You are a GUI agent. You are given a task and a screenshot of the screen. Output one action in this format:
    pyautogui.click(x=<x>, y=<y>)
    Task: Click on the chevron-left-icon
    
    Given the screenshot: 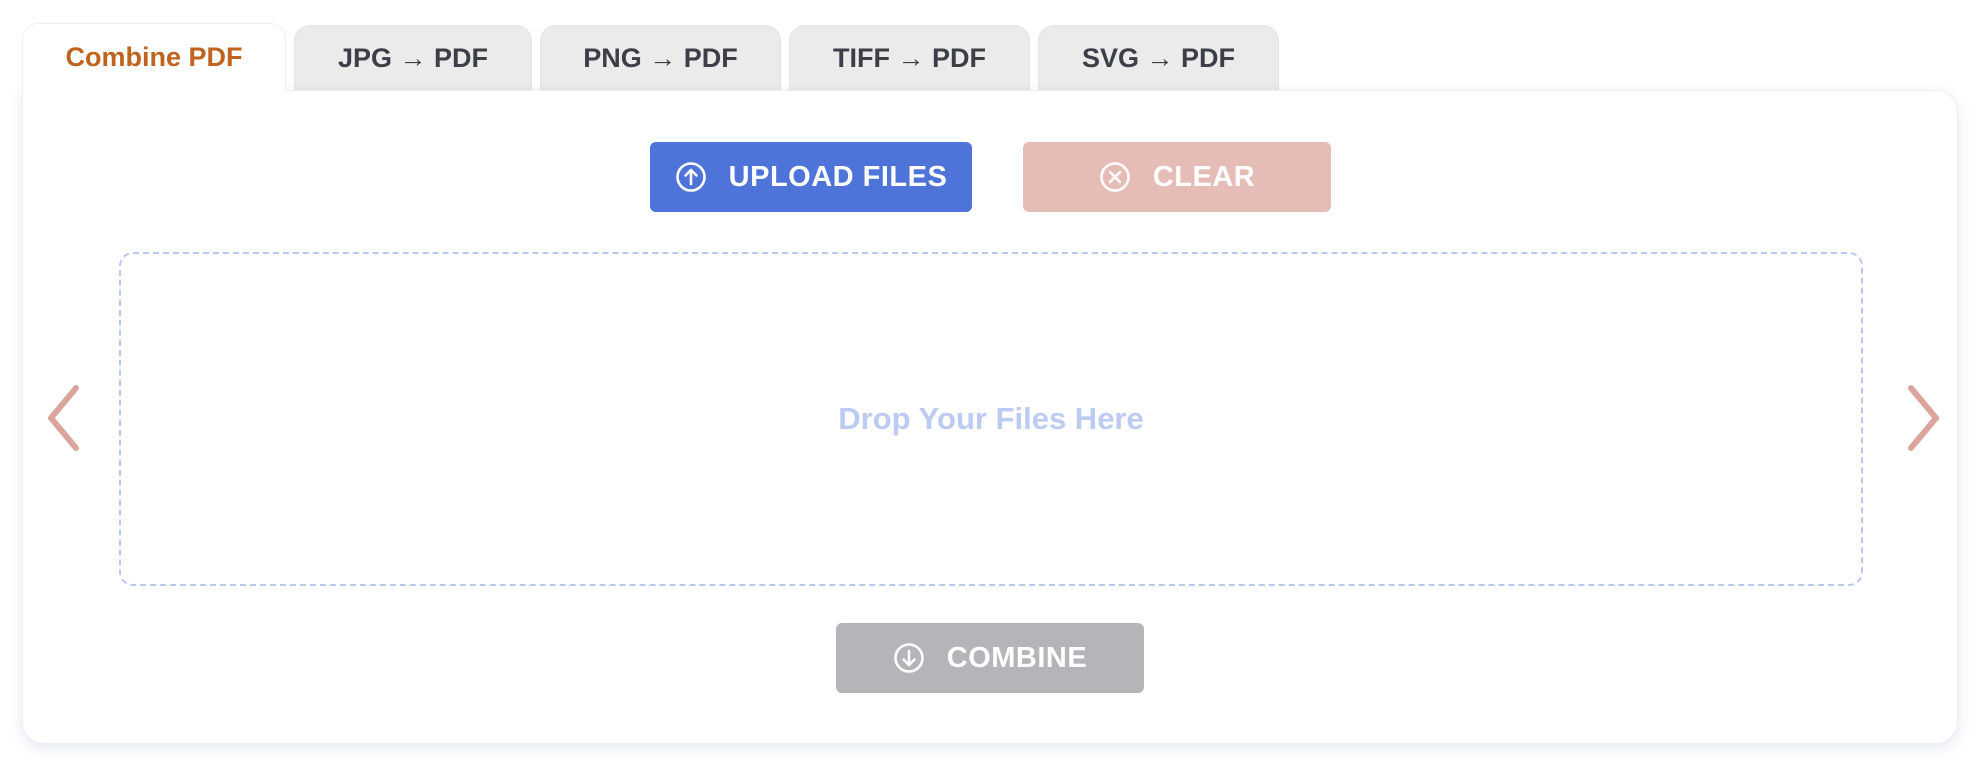 What is the action you would take?
    pyautogui.click(x=64, y=418)
    